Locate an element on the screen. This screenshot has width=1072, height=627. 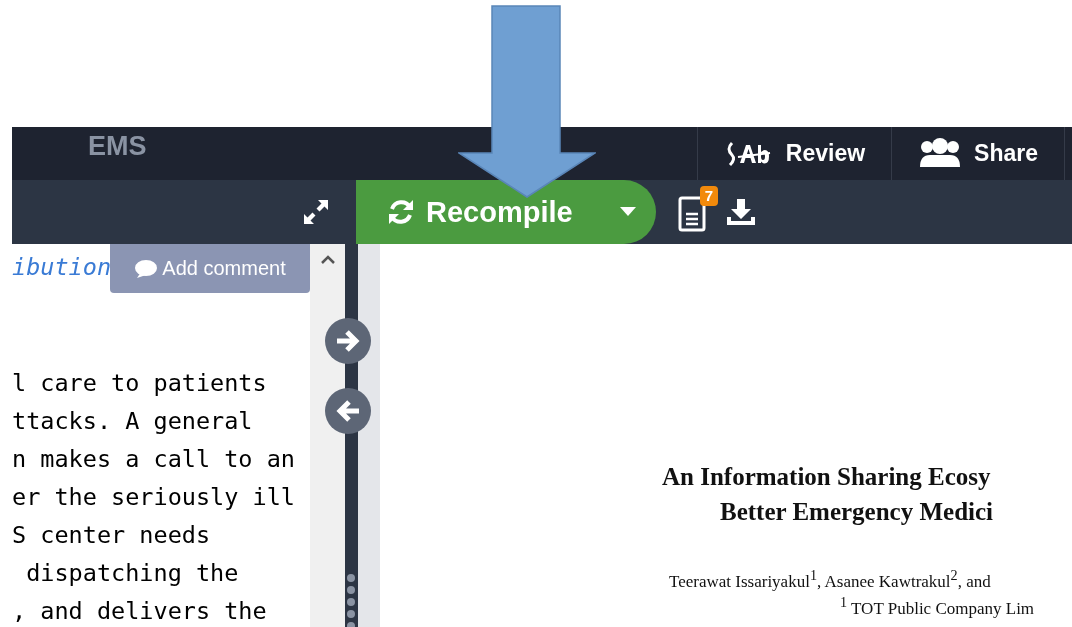
code-line: er the seriously ill is located at coordinates (154, 497).